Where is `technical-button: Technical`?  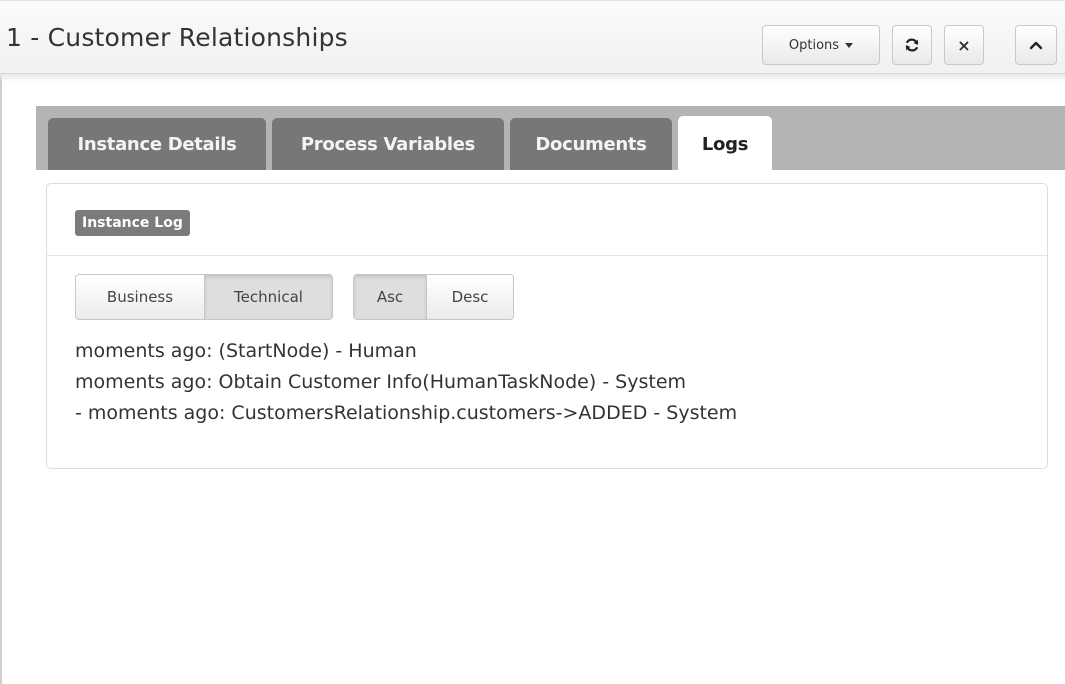 technical-button: Technical is located at coordinates (268, 297).